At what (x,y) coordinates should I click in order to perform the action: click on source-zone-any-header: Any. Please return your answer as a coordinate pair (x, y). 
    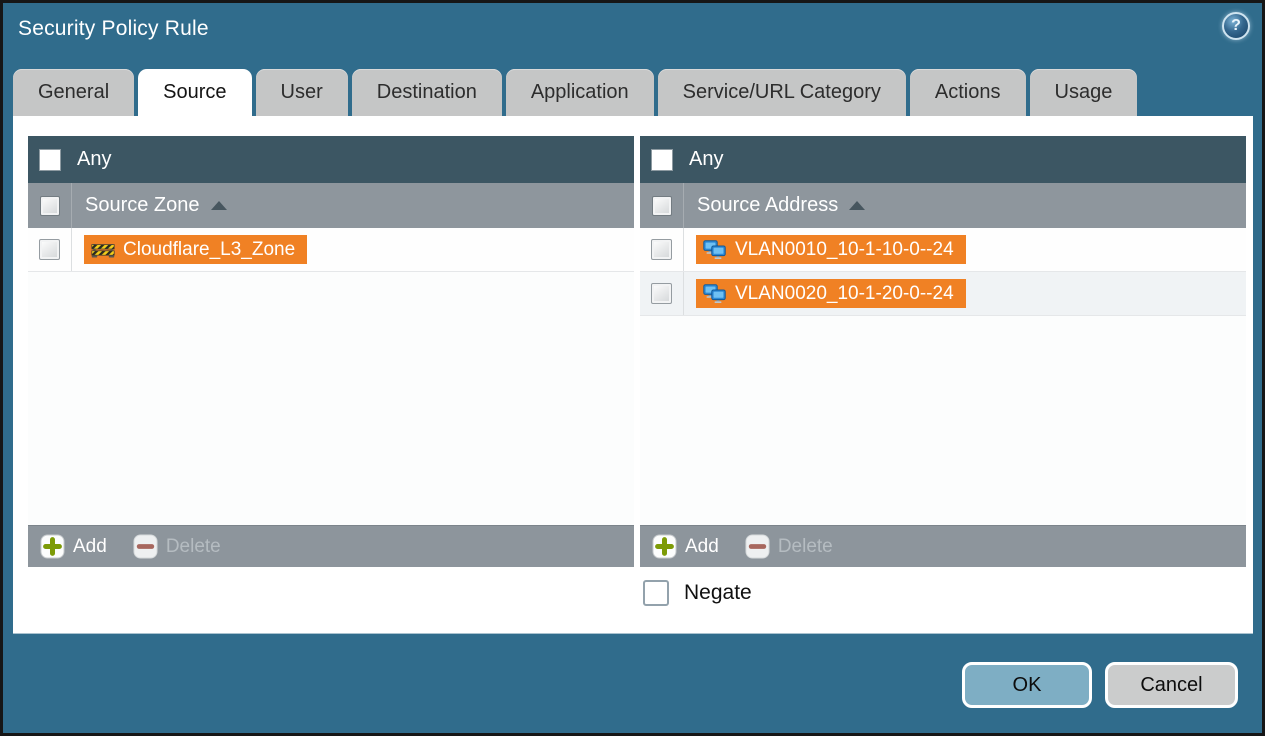
    Looking at the image, I should click on (331, 159).